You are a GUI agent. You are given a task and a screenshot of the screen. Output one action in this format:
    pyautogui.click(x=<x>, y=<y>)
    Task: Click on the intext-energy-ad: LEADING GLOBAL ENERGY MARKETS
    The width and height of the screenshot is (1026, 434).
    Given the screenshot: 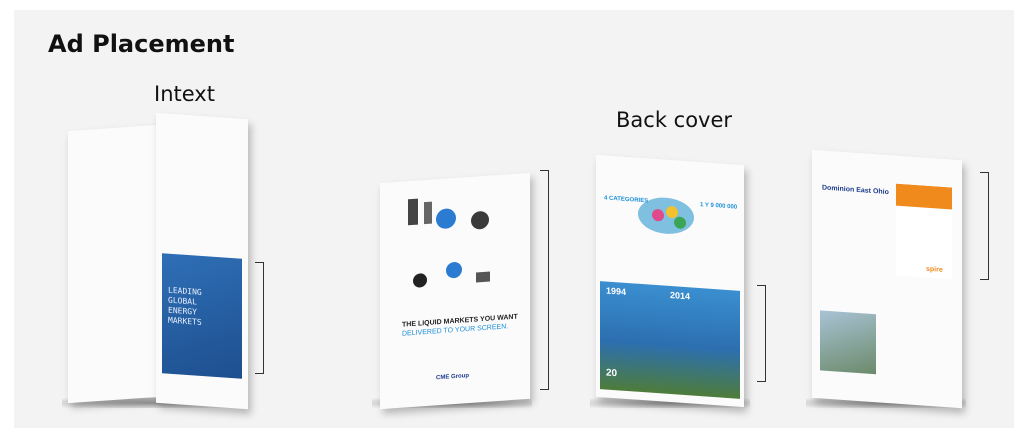 What is the action you would take?
    pyautogui.click(x=202, y=316)
    